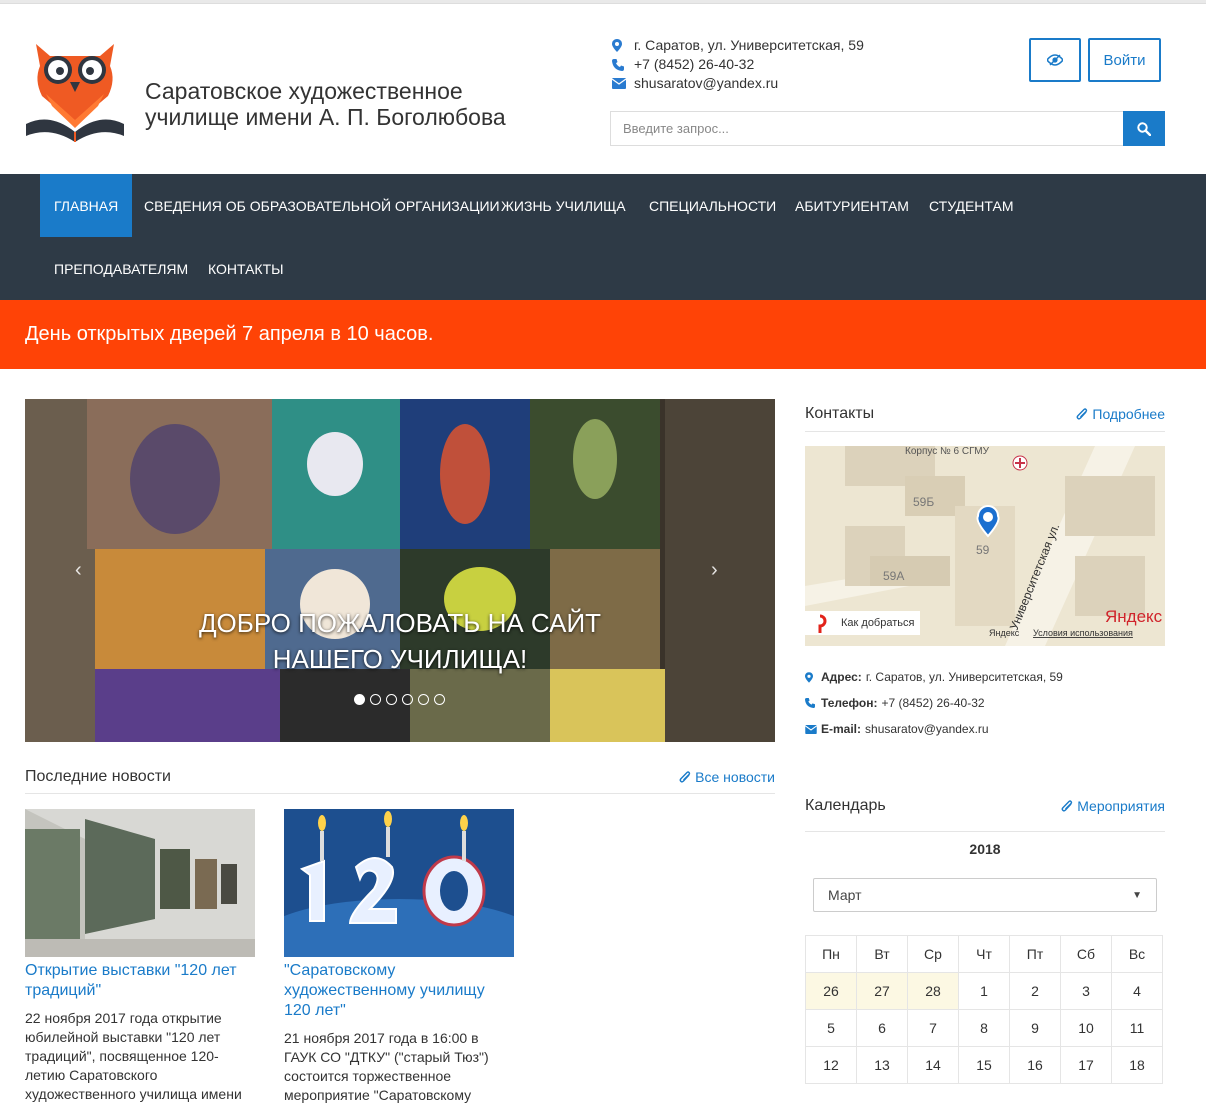  Describe the element at coordinates (882, 1065) in the screenshot. I see `calendar-day: 13` at that location.